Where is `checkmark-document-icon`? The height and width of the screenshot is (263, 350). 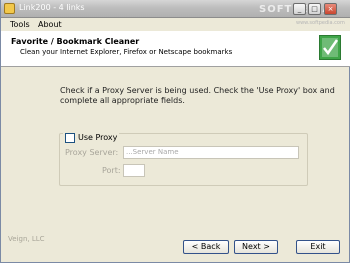 checkmark-document-icon is located at coordinates (330, 47).